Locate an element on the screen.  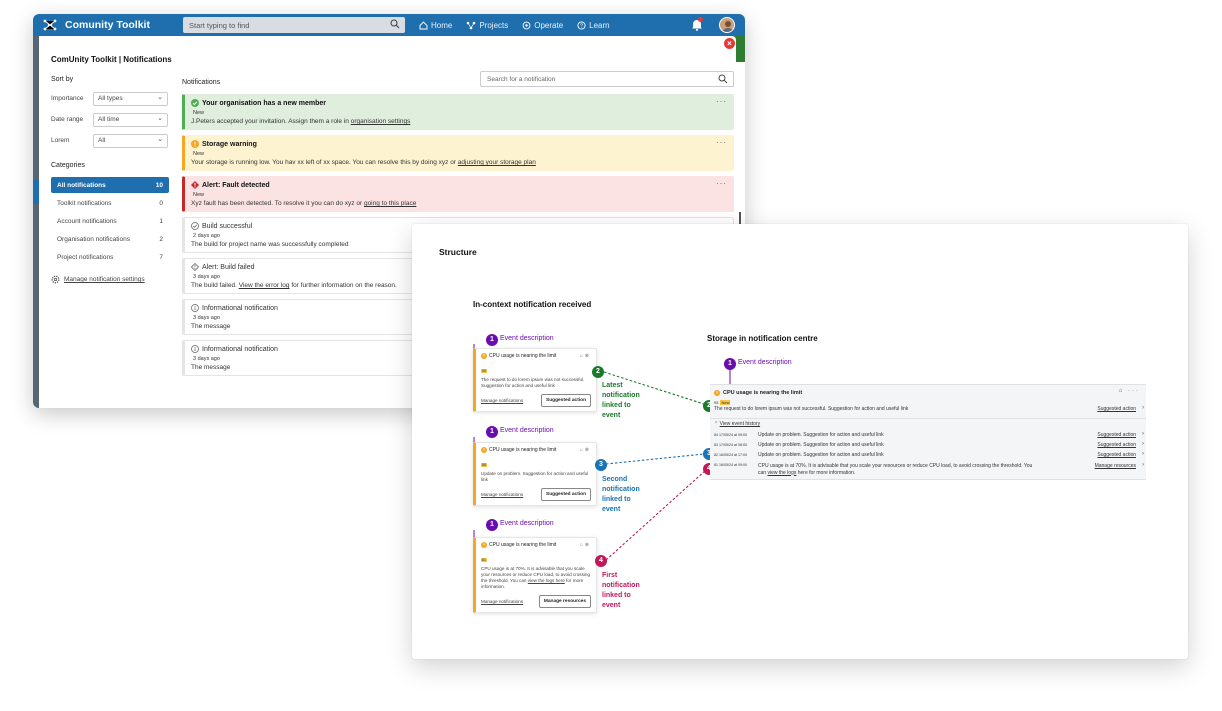
notification-title: Storage warning is located at coordinates (229, 144).